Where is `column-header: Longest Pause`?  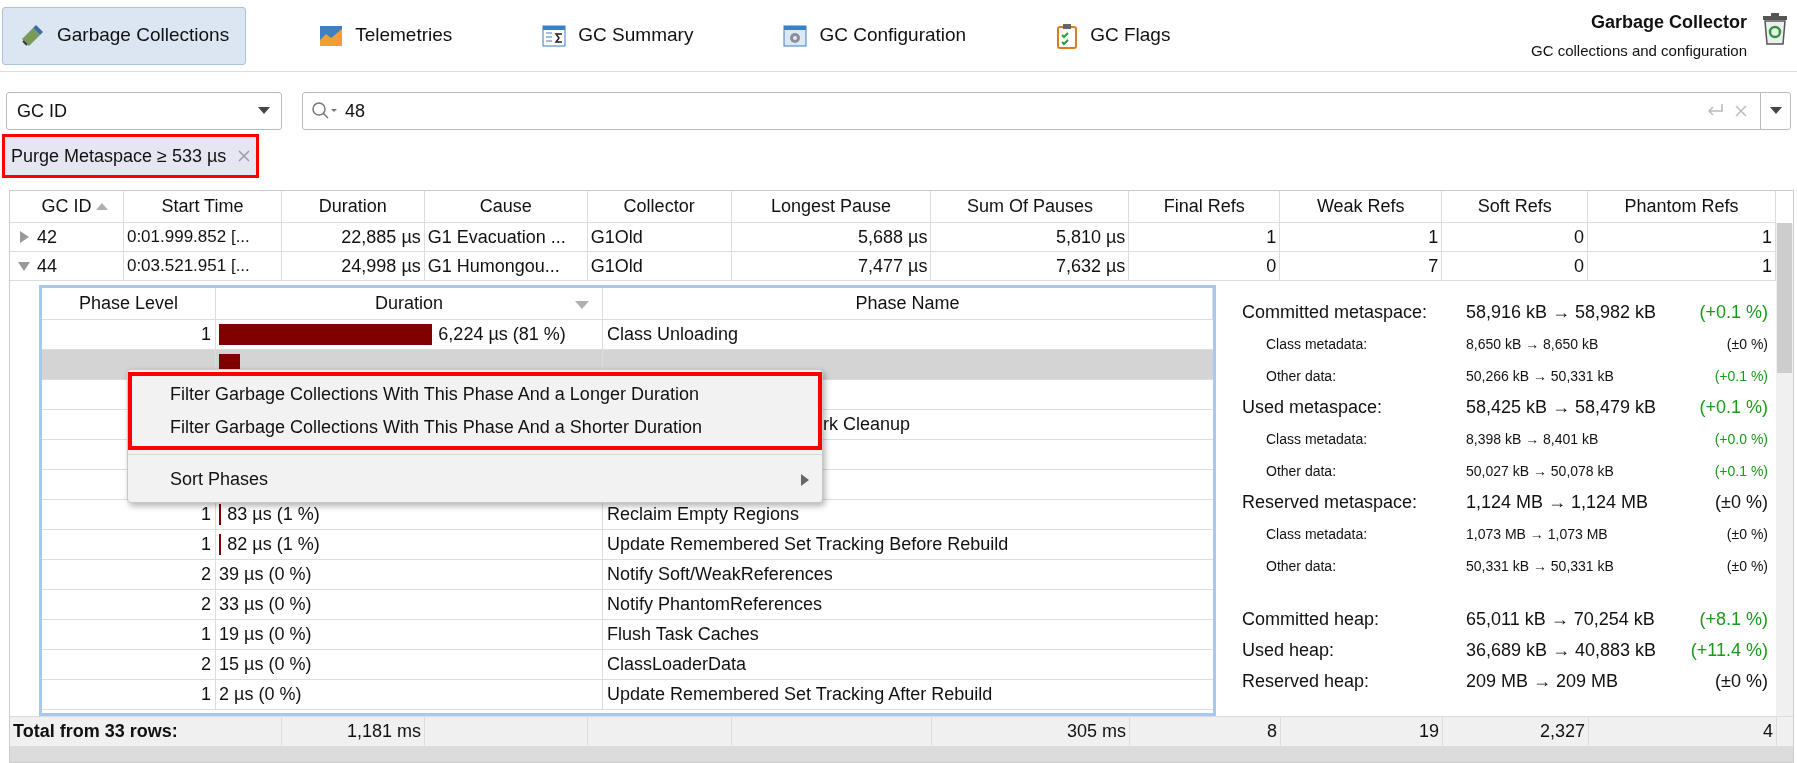
column-header: Longest Pause is located at coordinates (831, 206).